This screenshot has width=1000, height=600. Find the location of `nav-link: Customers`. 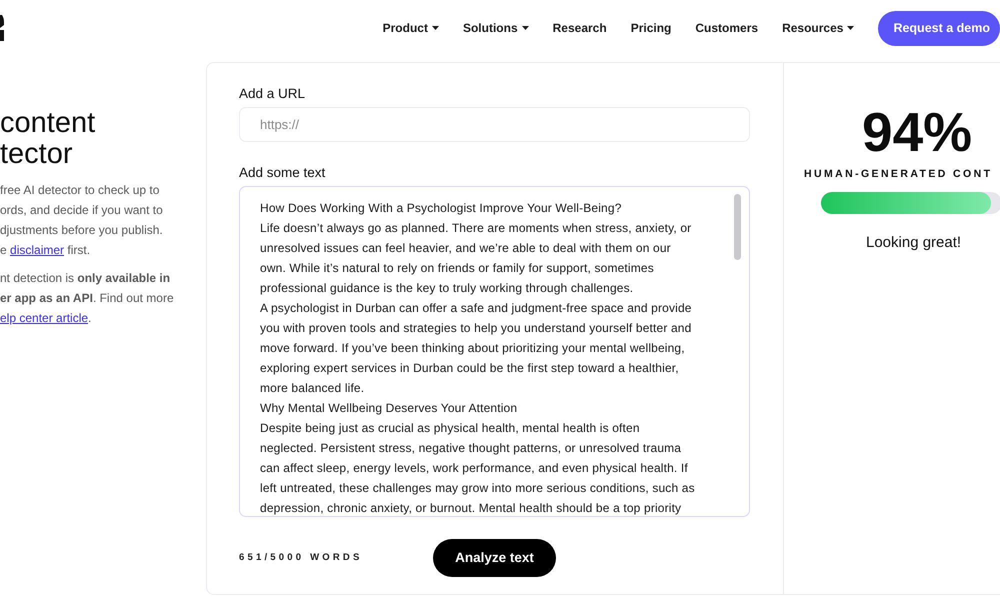

nav-link: Customers is located at coordinates (726, 28).